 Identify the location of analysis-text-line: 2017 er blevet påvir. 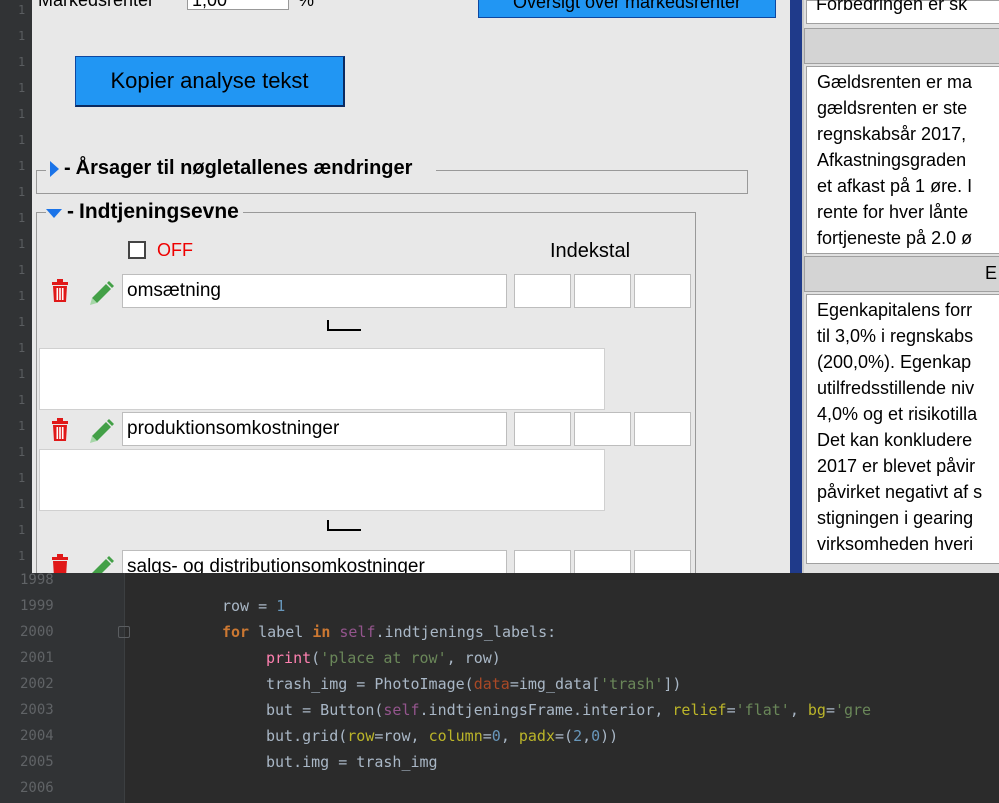
(896, 466).